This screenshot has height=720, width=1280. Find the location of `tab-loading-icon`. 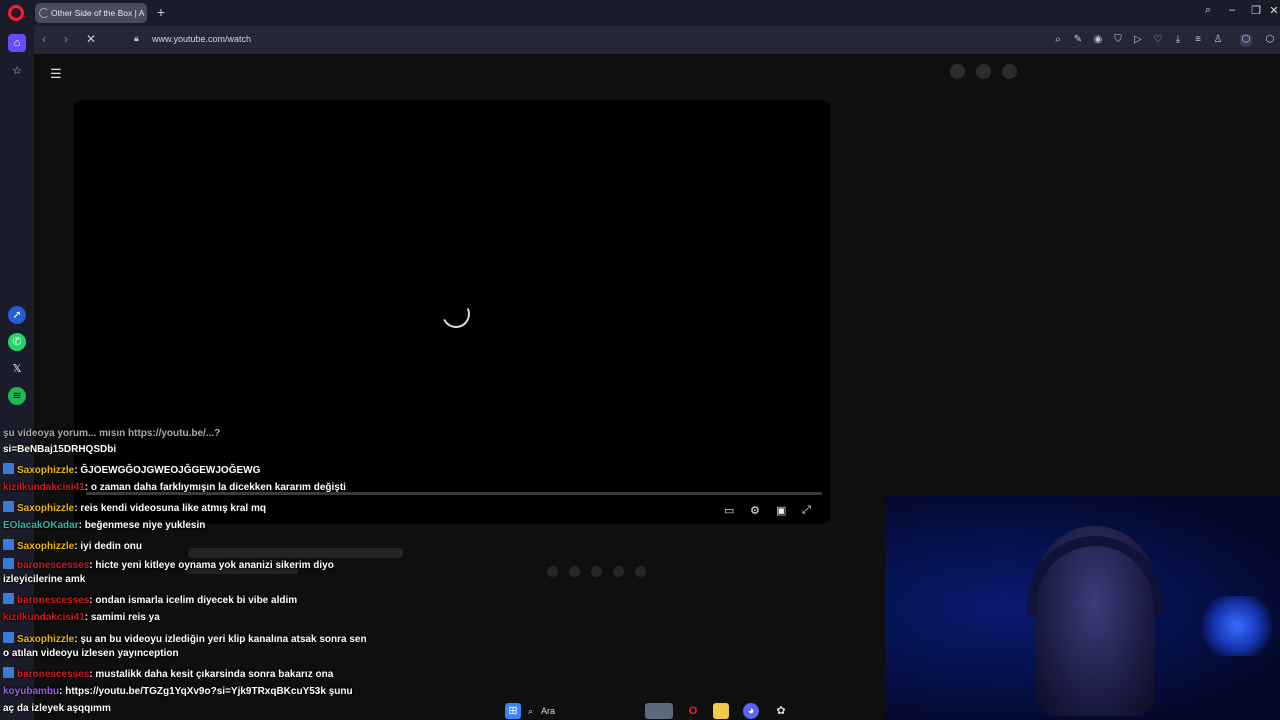

tab-loading-icon is located at coordinates (44, 13).